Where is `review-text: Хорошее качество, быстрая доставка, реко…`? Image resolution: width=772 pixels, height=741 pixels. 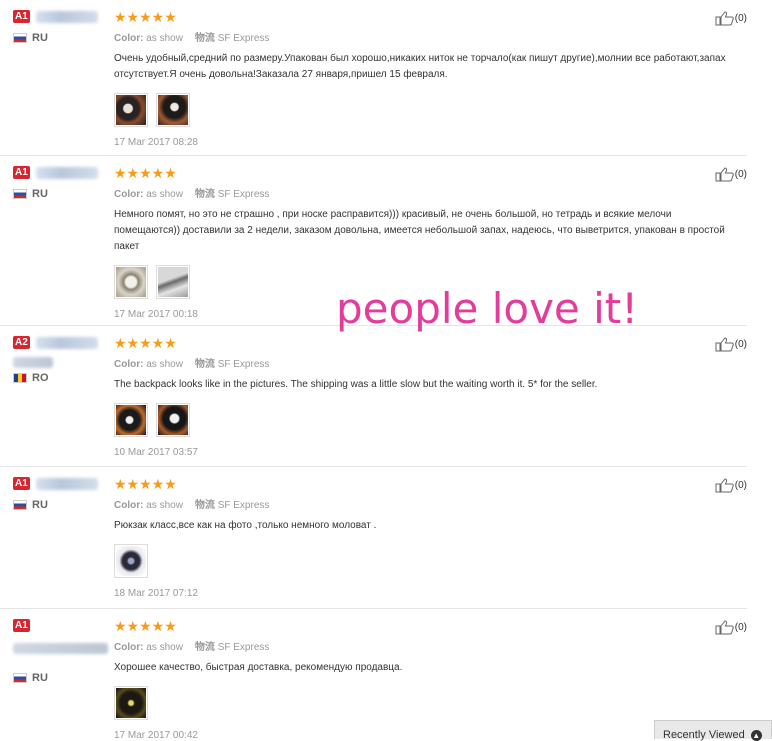
review-text: Хорошее качество, быстрая доставка, реко… is located at coordinates (258, 667).